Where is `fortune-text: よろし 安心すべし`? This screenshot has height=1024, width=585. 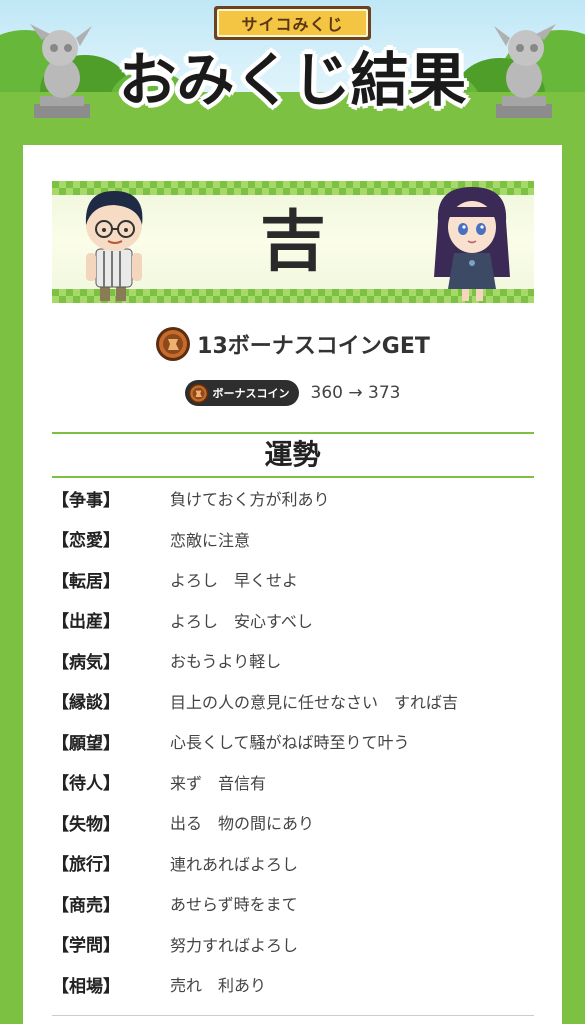 fortune-text: よろし 安心すべし is located at coordinates (241, 621).